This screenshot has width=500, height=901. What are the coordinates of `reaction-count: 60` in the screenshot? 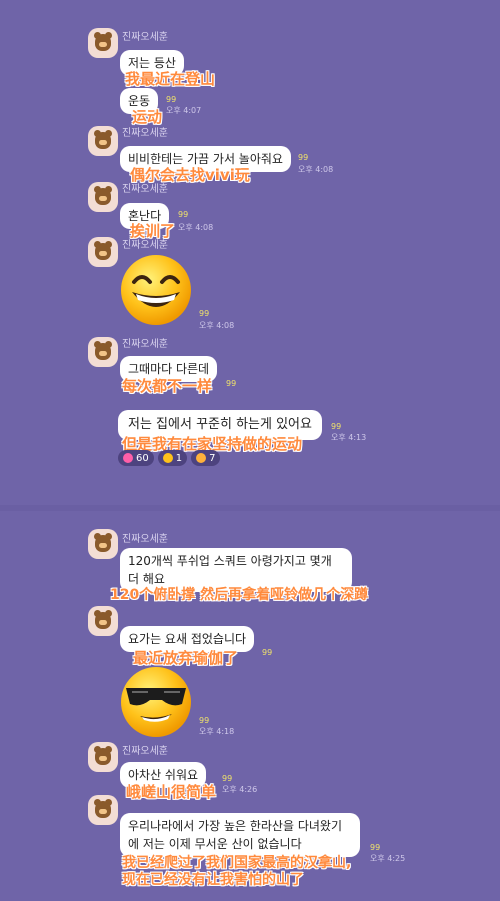 It's located at (142, 458).